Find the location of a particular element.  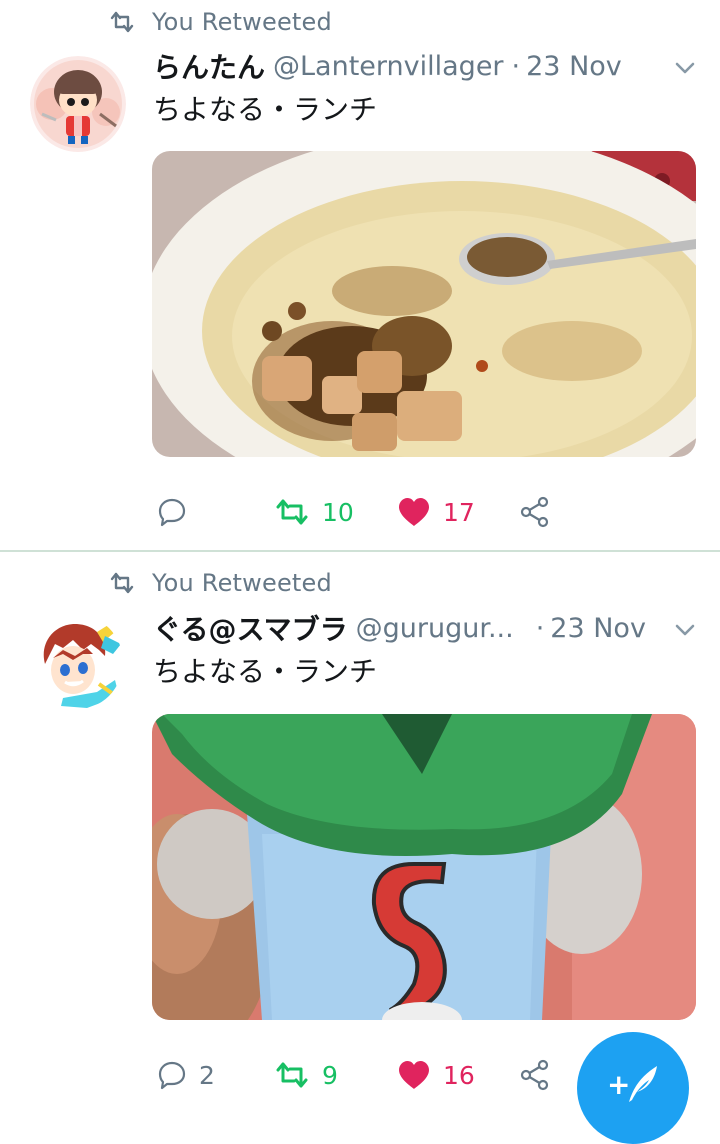

compose-tweet-button: + is located at coordinates (633, 1088).